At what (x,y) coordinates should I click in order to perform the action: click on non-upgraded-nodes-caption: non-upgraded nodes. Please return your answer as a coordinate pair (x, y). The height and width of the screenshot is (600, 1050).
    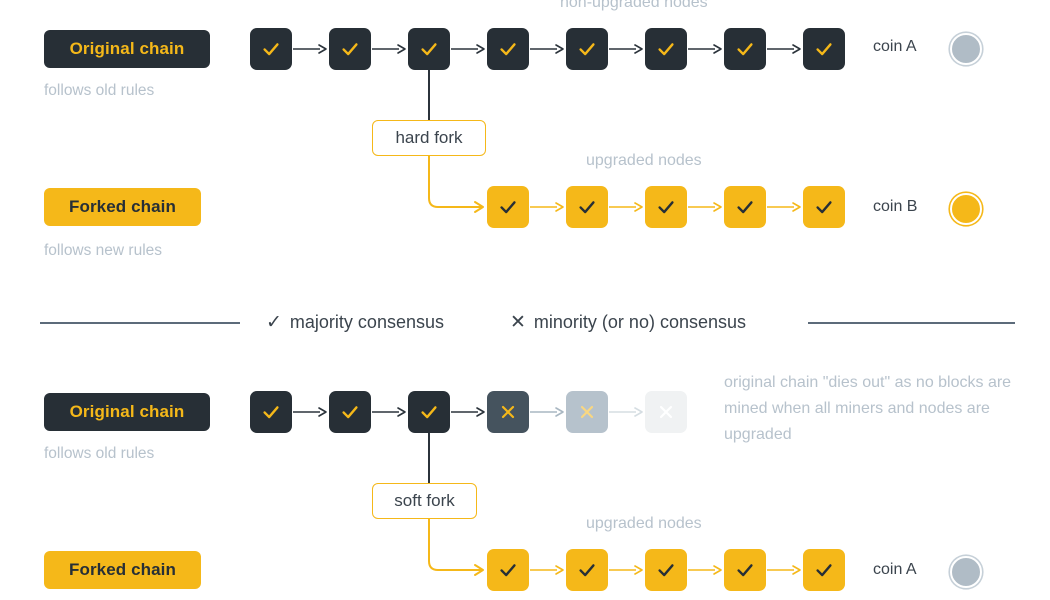
    Looking at the image, I should click on (634, 5).